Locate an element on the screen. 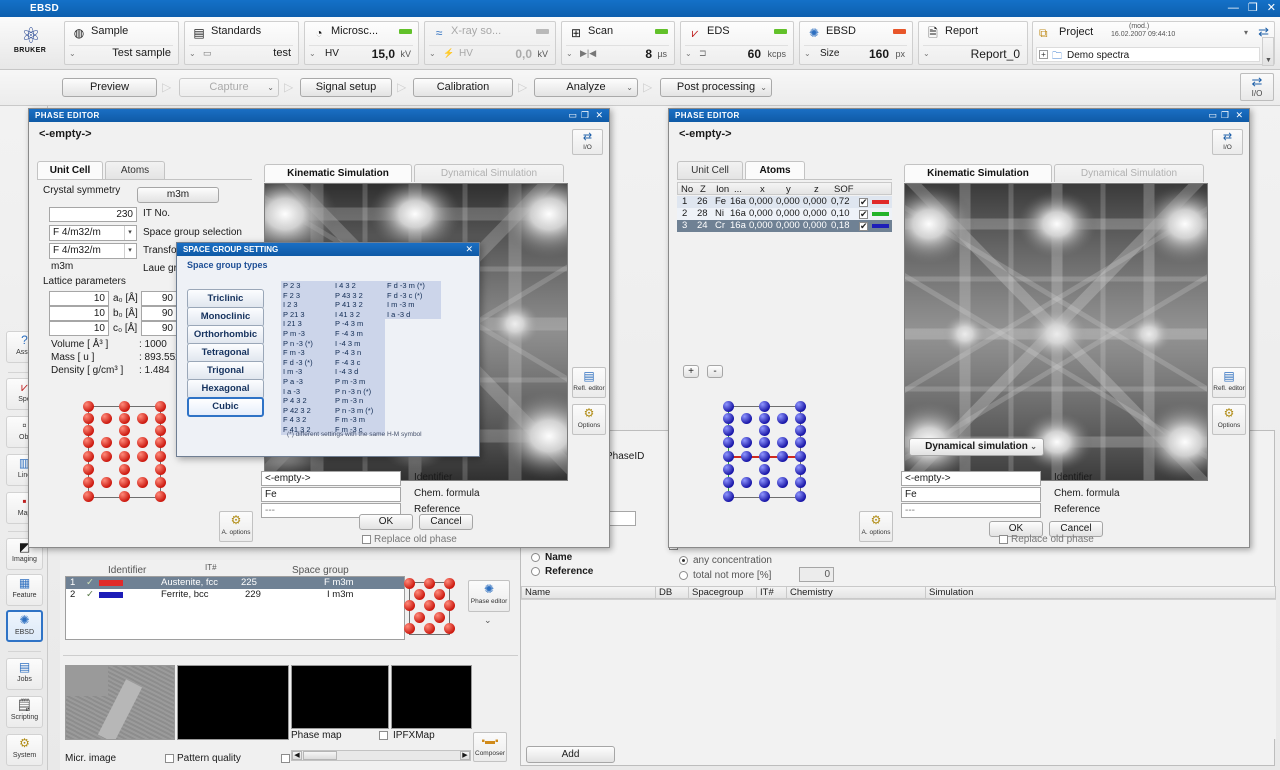  radio-any-concentration is located at coordinates (683, 560).